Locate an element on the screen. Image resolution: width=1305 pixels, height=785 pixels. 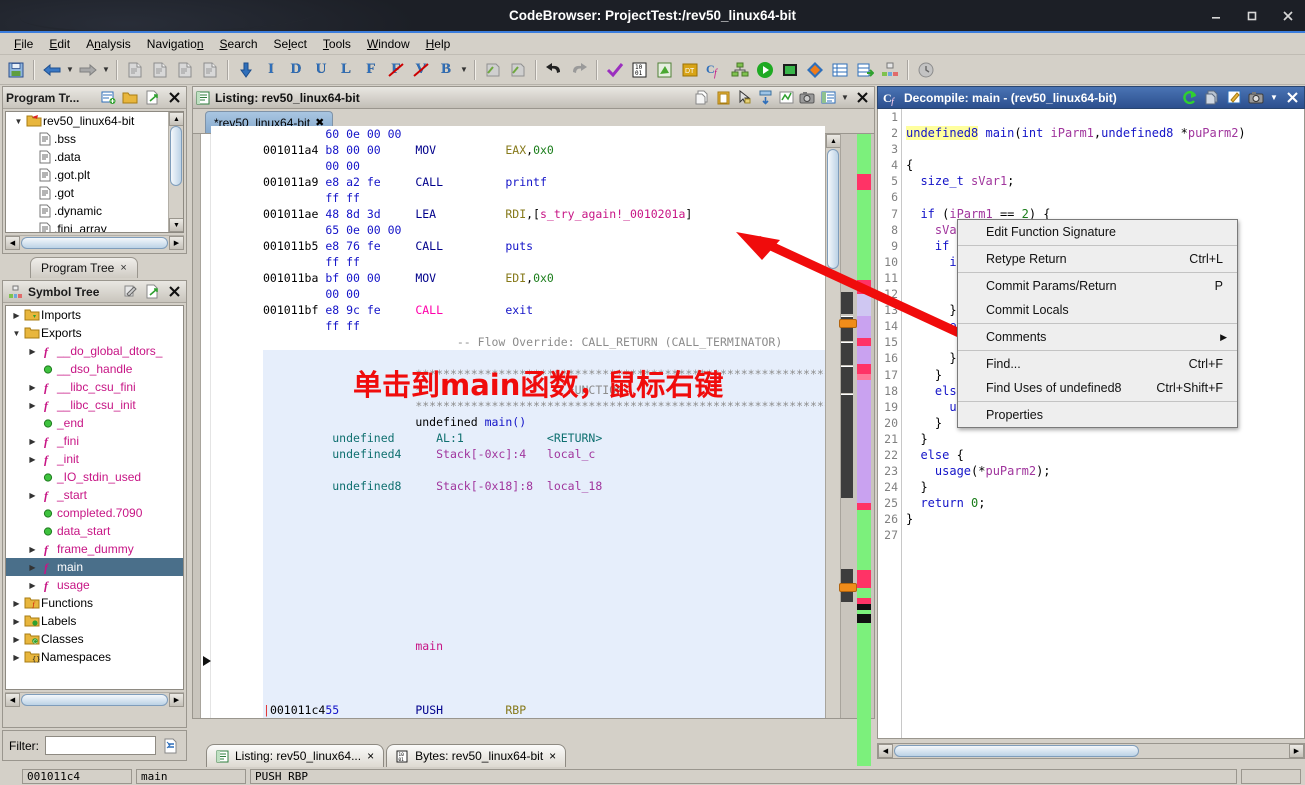
symbol-tree-item-end: _end is located at coordinates (94, 423).